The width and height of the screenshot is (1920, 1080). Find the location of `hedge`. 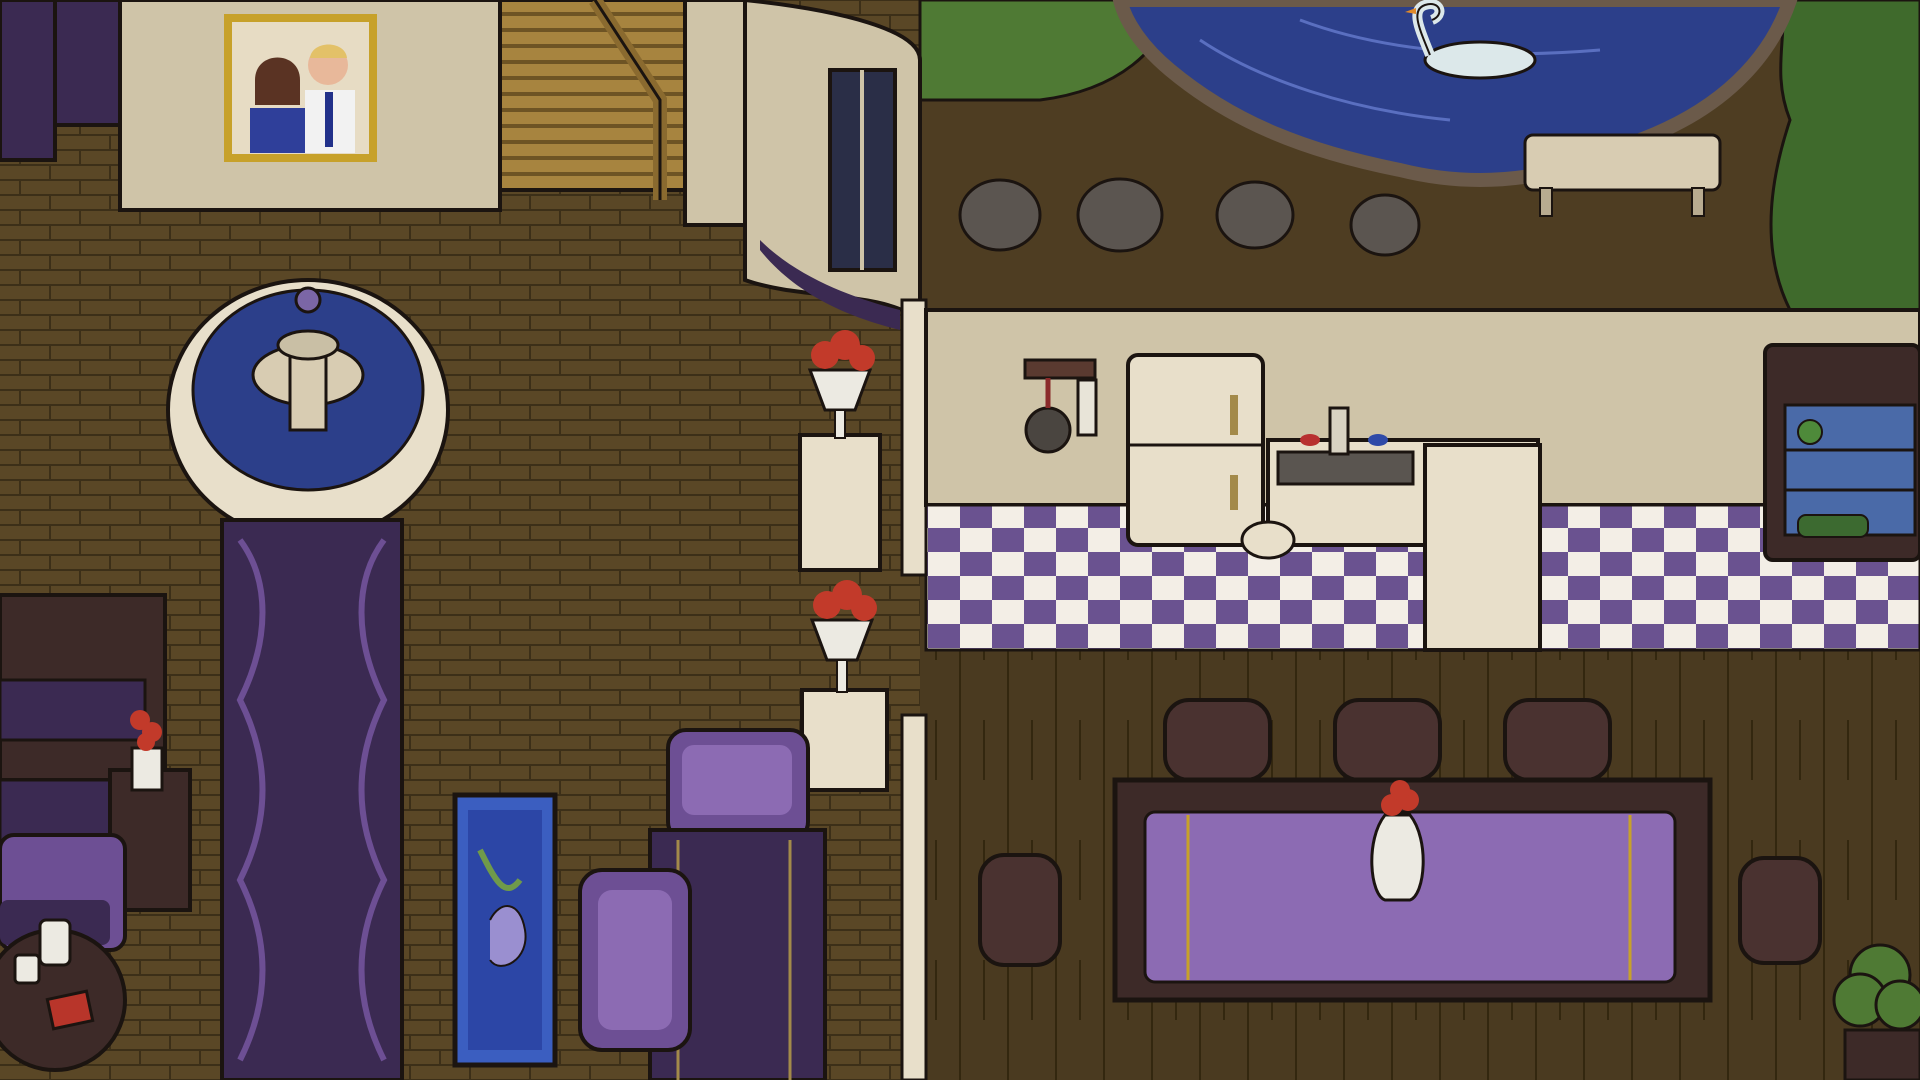

hedge is located at coordinates (1844, 156).